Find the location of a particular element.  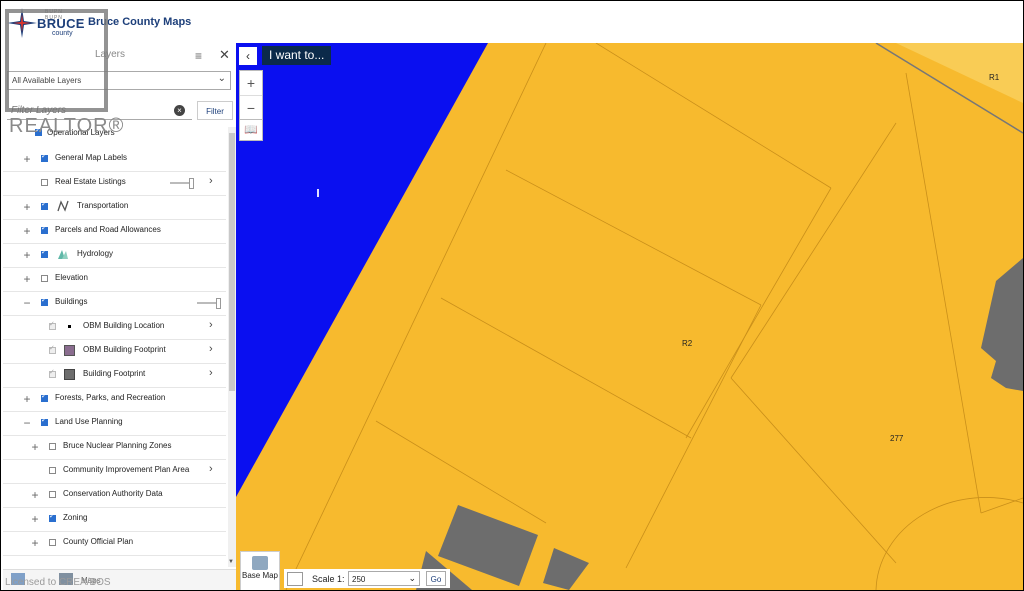

scroll-down-icon: ▼ is located at coordinates (231, 562).